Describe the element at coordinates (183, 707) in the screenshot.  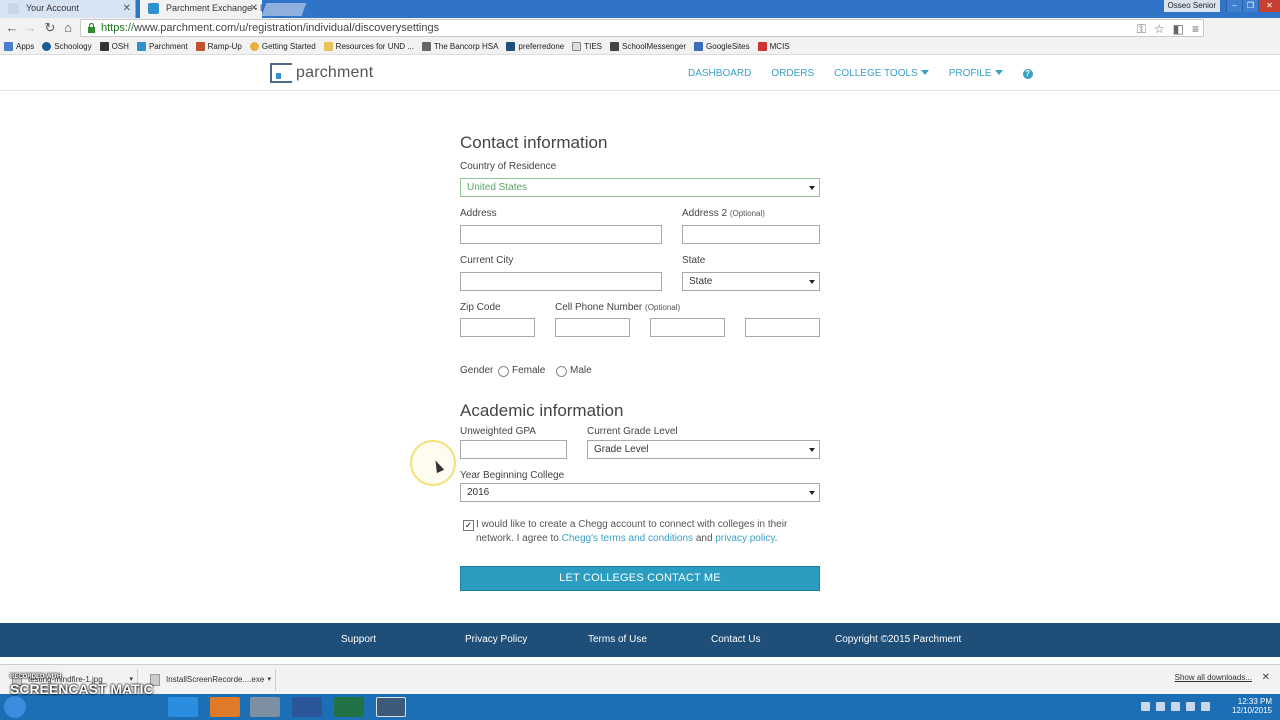
I see `chrome-taskbar-icon` at that location.